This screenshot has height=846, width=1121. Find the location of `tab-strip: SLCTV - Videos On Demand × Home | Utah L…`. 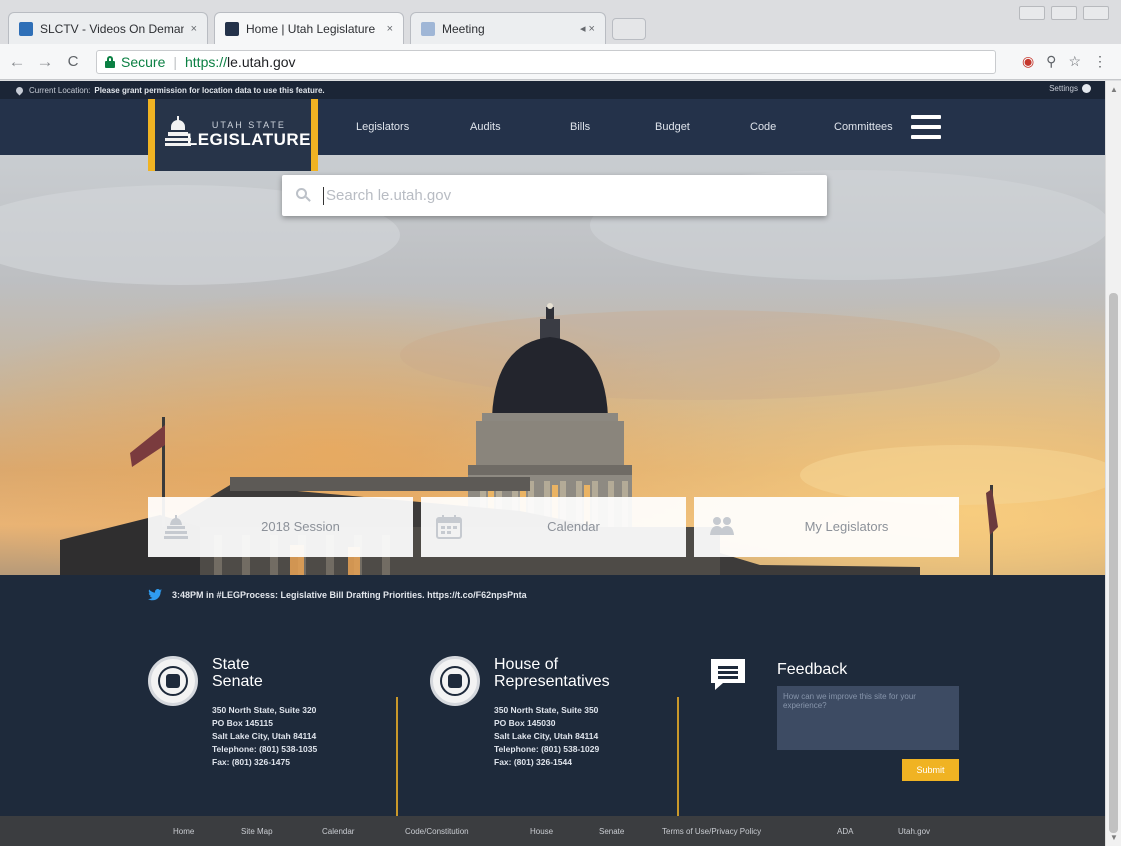

tab-strip: SLCTV - Videos On Demand × Home | Utah L… is located at coordinates (560, 22).